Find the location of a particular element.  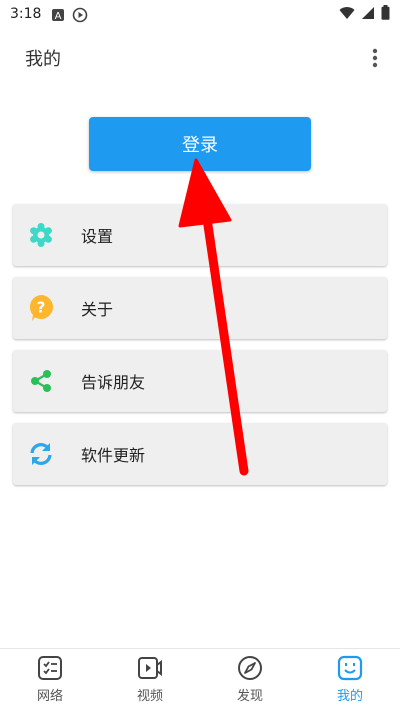

nav-item-discover: 发现 is located at coordinates (250, 679).